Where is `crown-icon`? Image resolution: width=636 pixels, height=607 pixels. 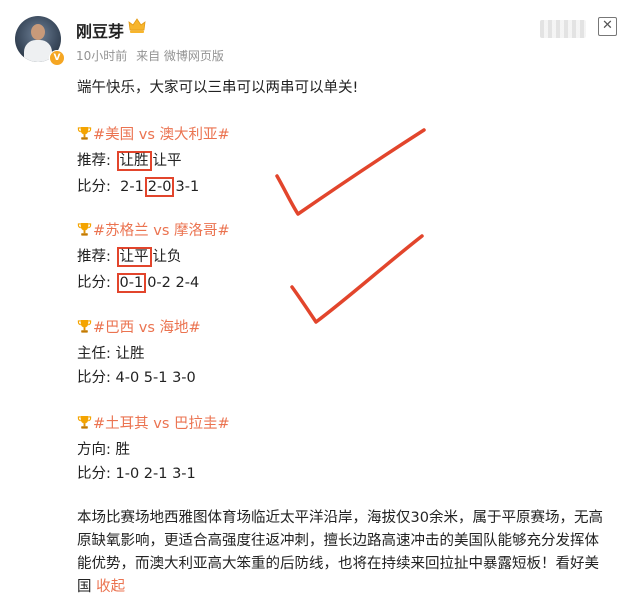
crown-icon is located at coordinates (137, 25).